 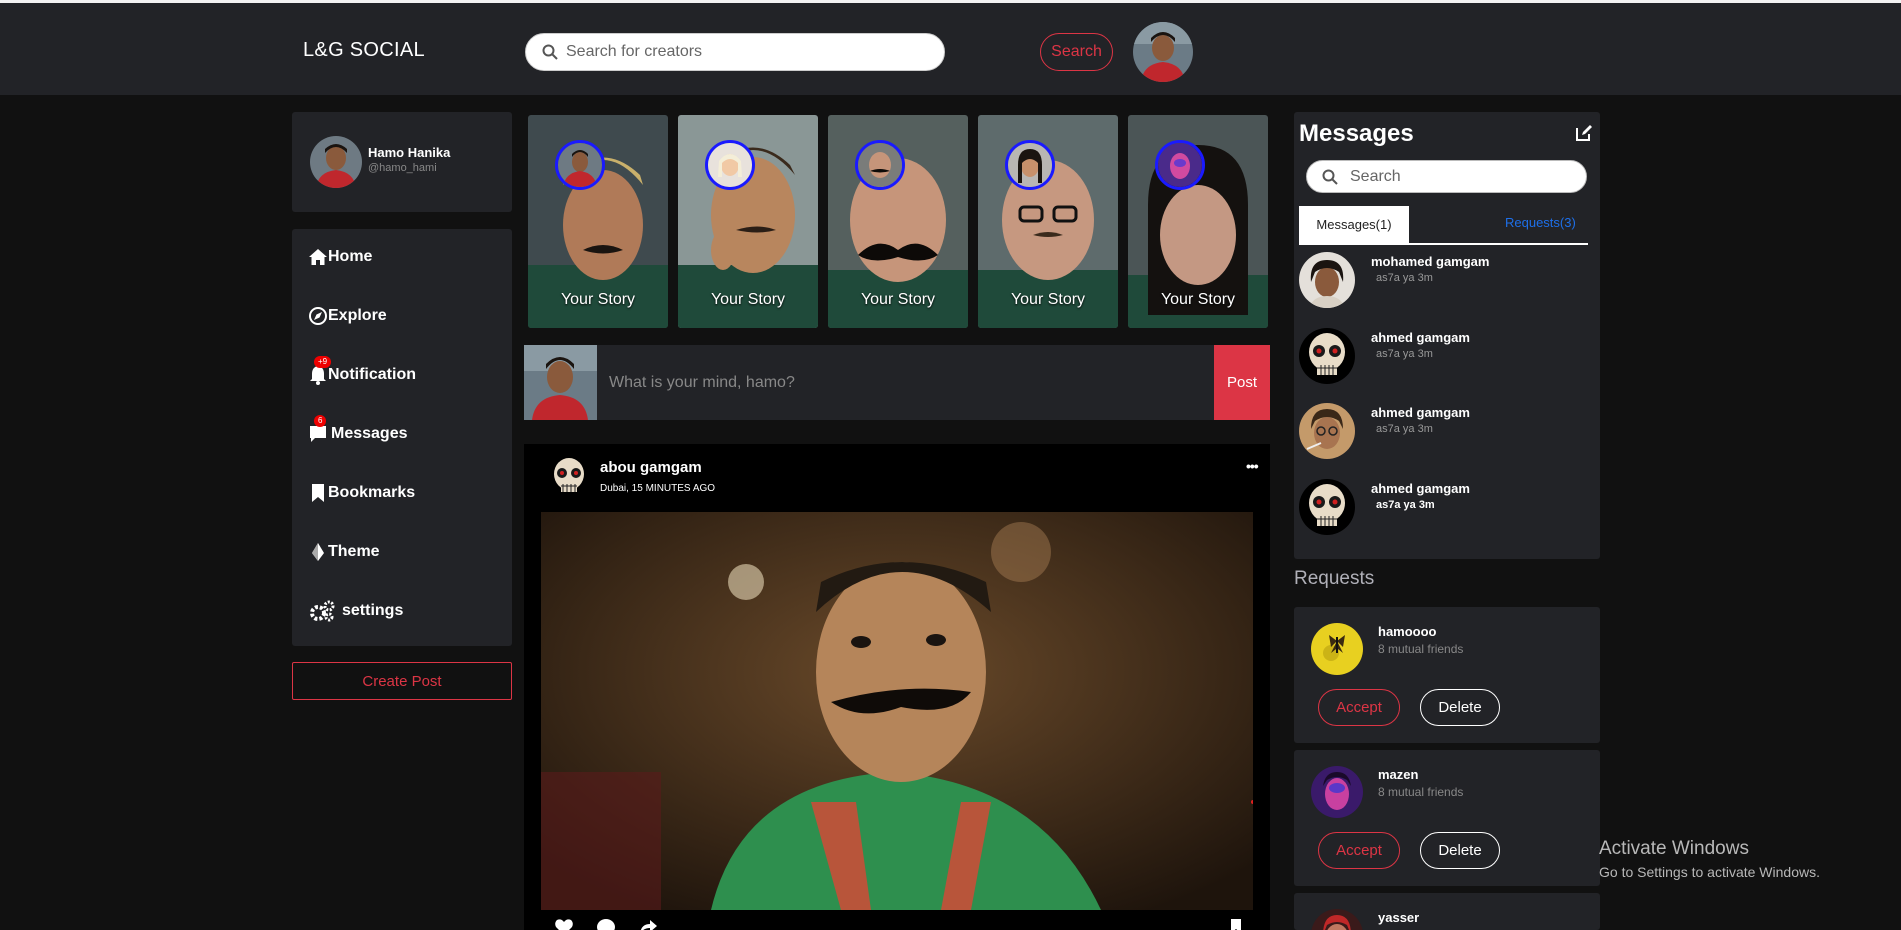 I want to click on watermark-subtitle: Go to Settings to activate Windows., so click(x=1709, y=872).